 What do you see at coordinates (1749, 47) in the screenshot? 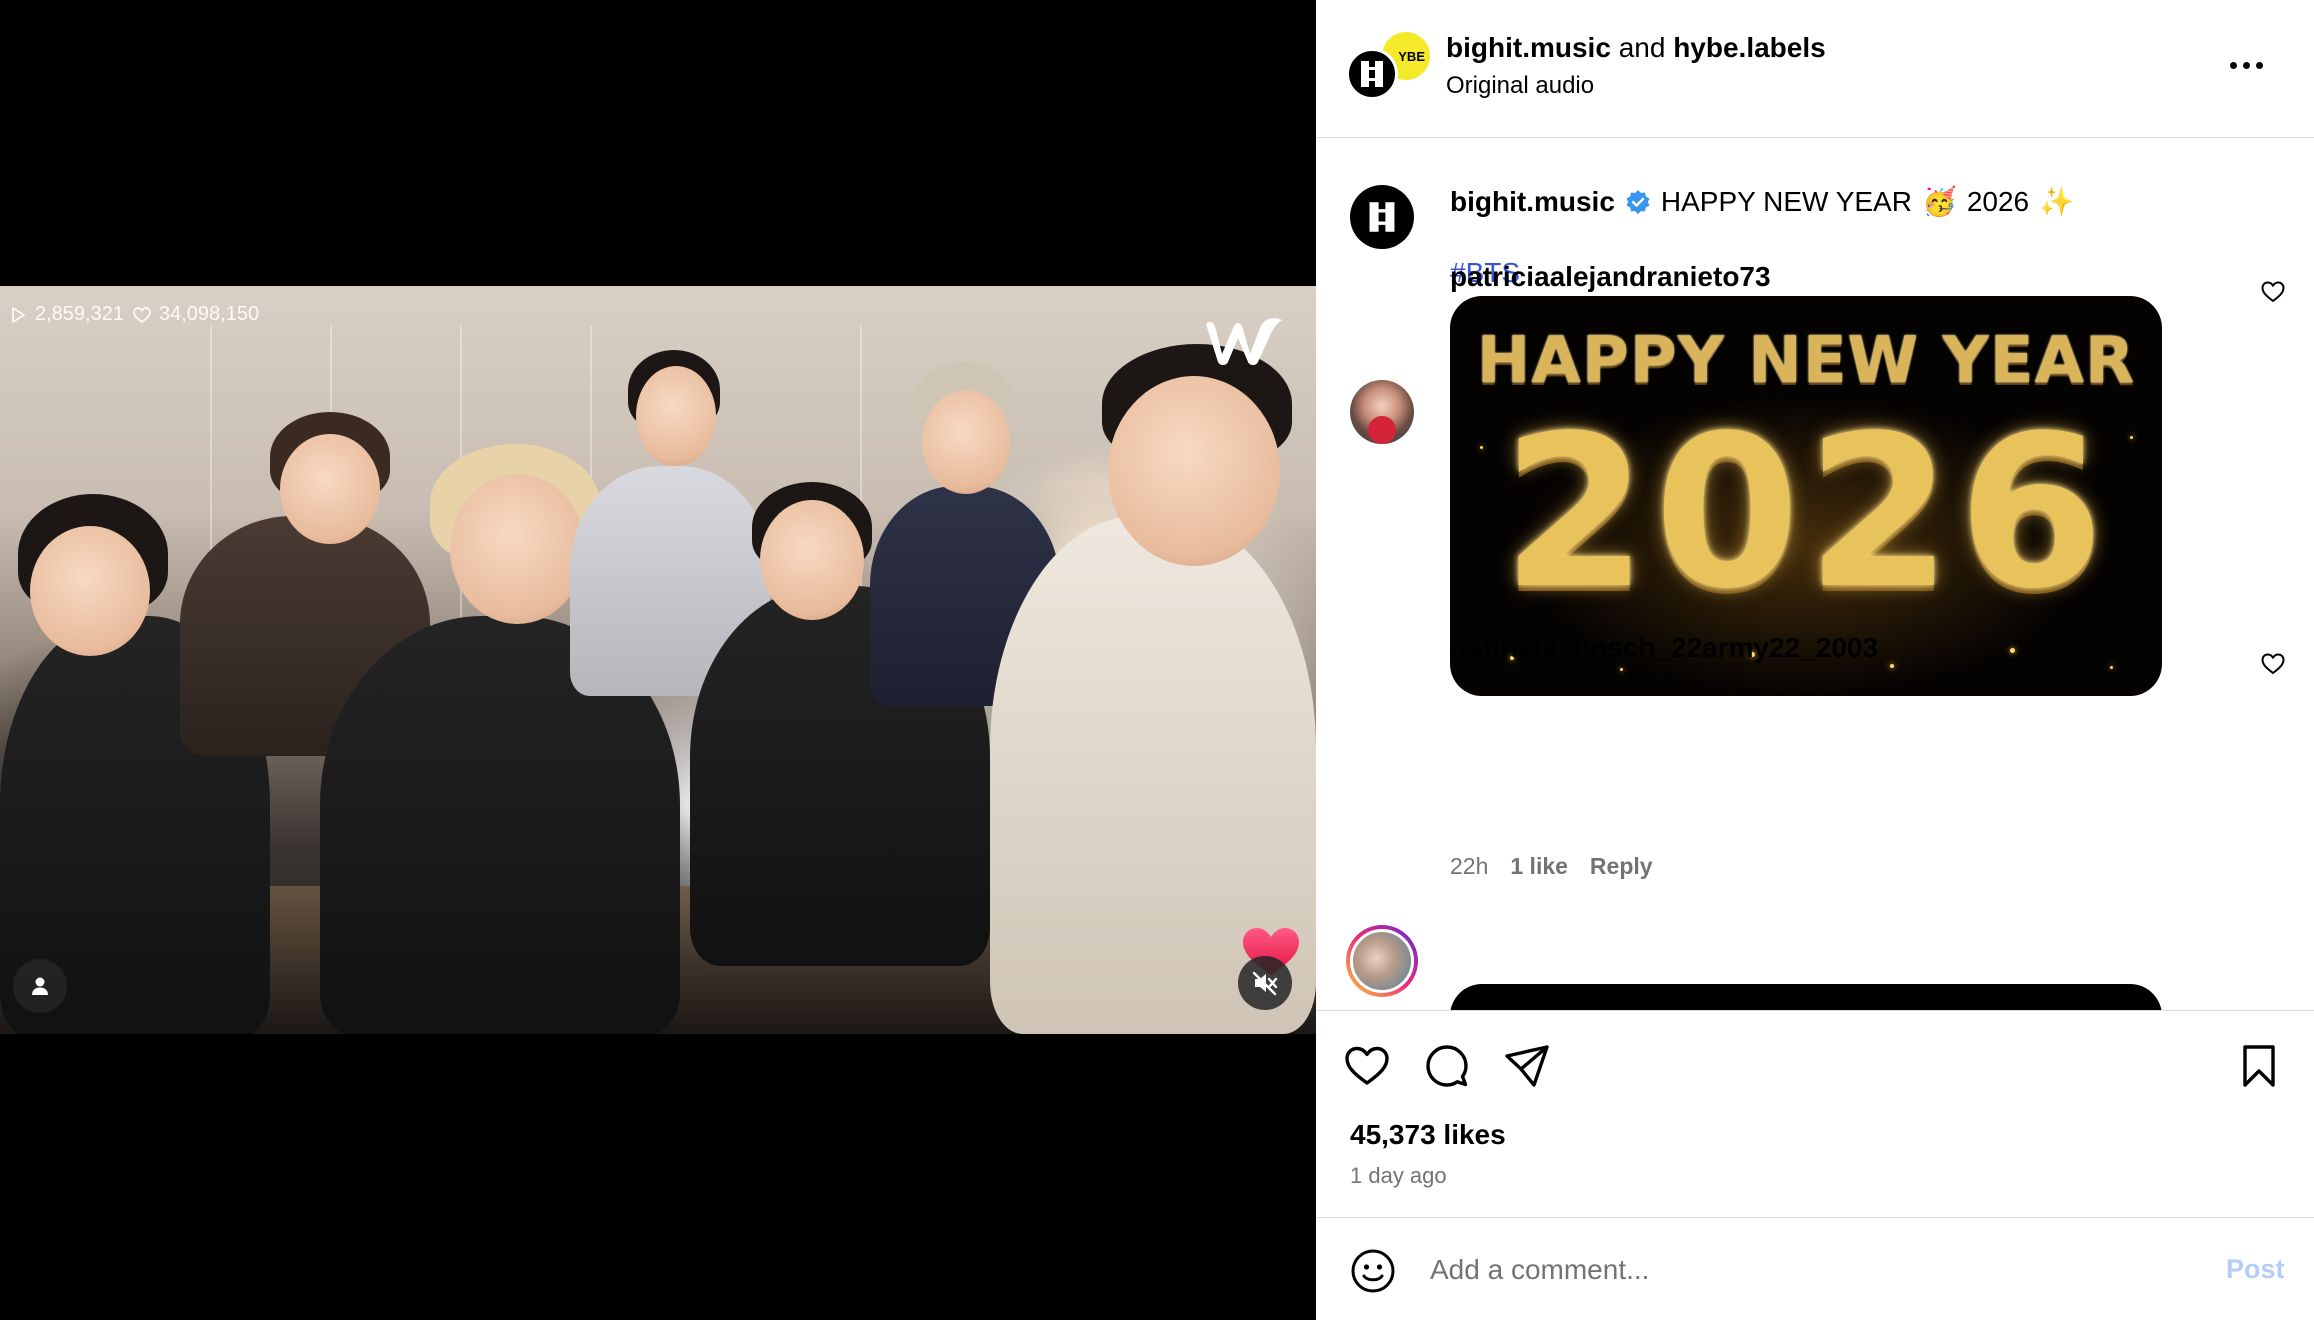
I see `account-link-hybe: hybe.labels` at bounding box center [1749, 47].